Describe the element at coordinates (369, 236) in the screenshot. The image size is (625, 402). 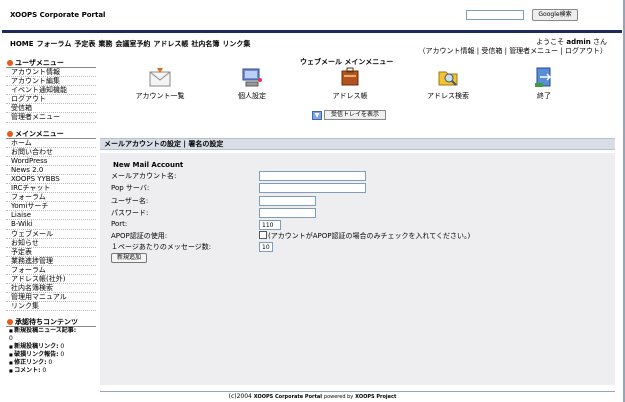
I see `apop-note: (アカウントがAPOP認証の場合のみチェックを入れてください。)` at that location.